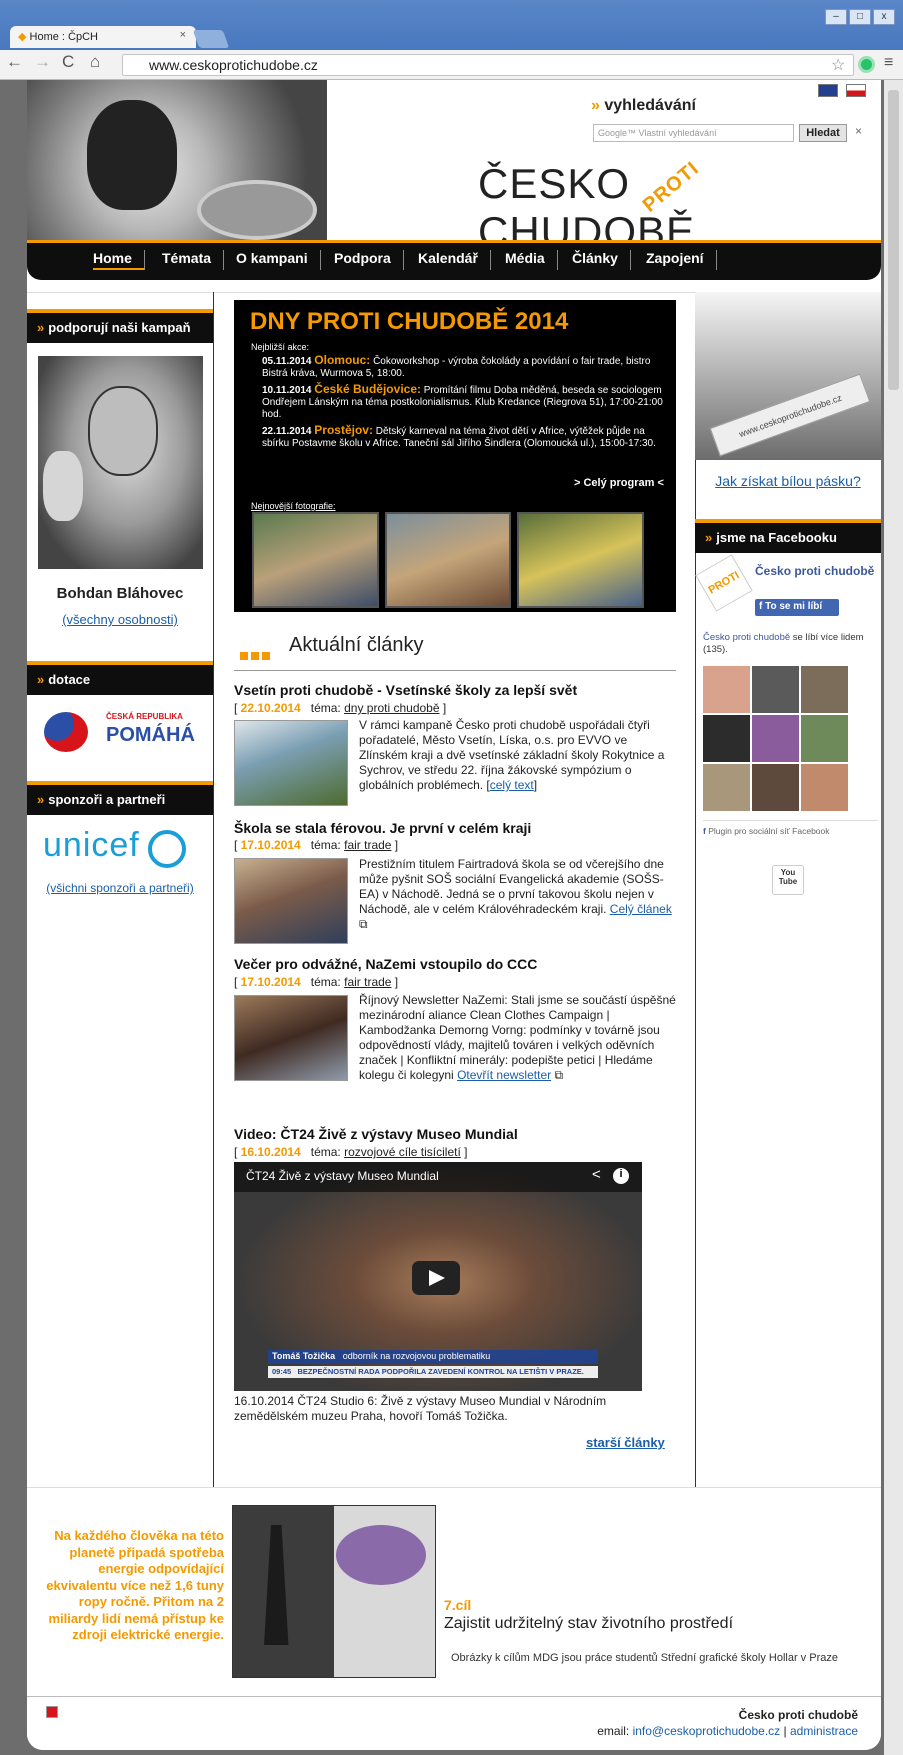  Describe the element at coordinates (746, 637) in the screenshot. I see `fb-count-link: Česko proti chudobě` at that location.